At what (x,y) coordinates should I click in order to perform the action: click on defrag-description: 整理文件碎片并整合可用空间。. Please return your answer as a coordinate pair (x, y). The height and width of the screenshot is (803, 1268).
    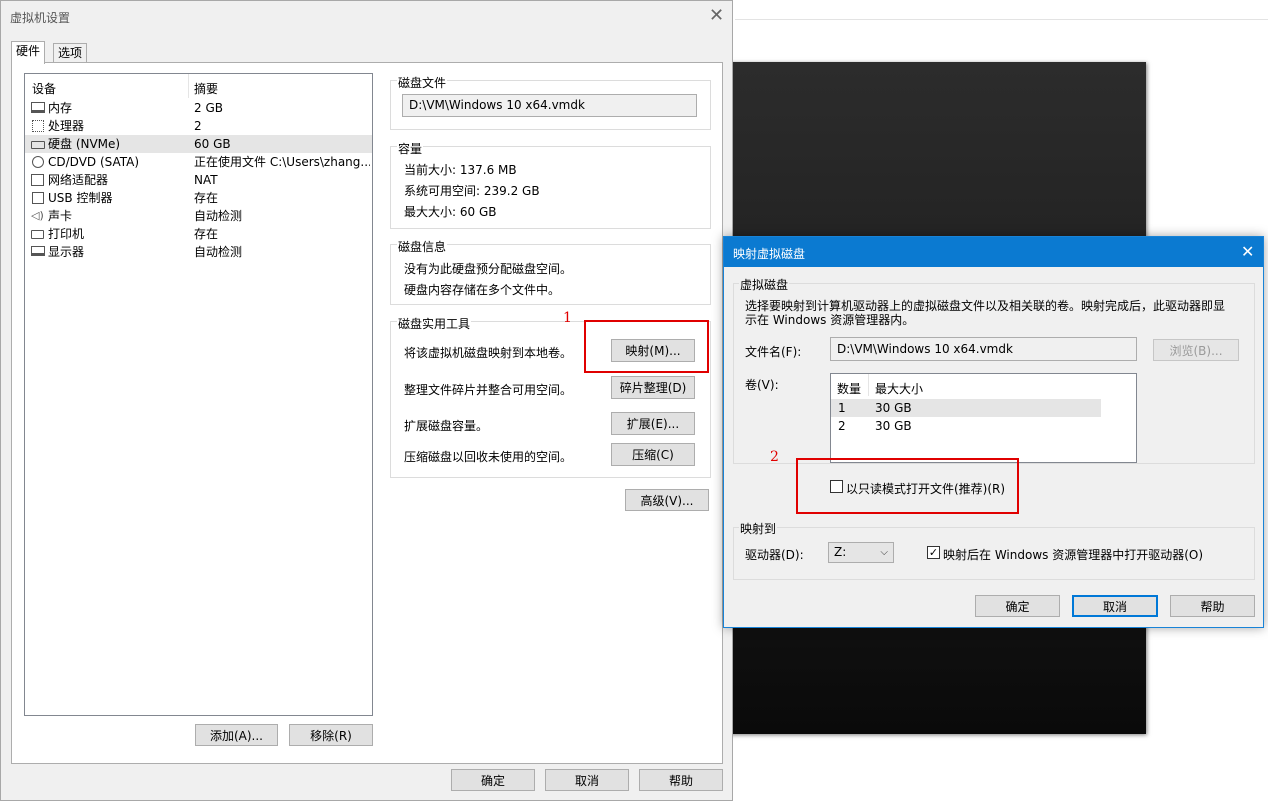
    Looking at the image, I should click on (488, 390).